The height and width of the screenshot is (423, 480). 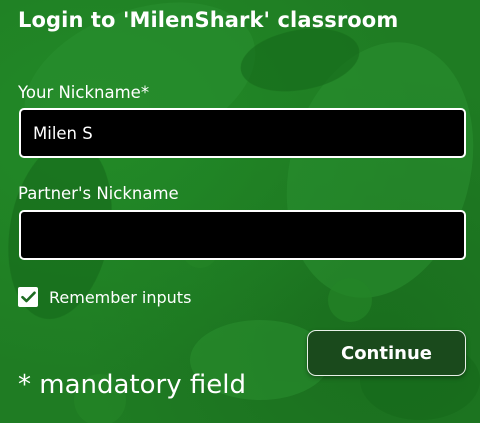 What do you see at coordinates (386, 353) in the screenshot?
I see `continue-button: Continue` at bounding box center [386, 353].